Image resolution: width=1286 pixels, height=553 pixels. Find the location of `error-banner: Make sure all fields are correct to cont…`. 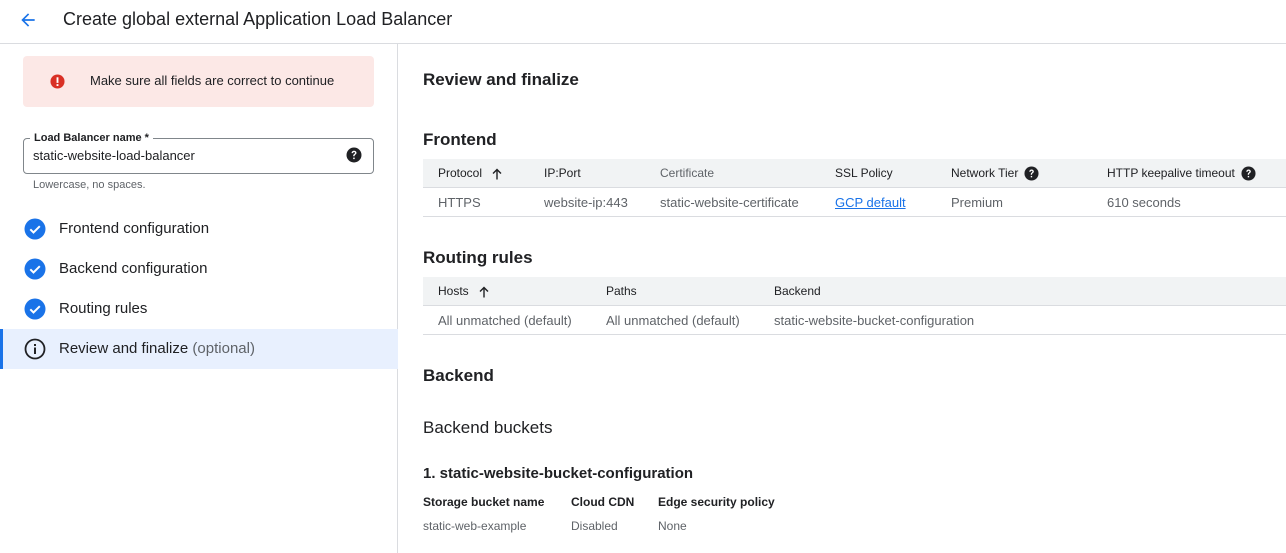

error-banner: Make sure all fields are correct to cont… is located at coordinates (198, 81).